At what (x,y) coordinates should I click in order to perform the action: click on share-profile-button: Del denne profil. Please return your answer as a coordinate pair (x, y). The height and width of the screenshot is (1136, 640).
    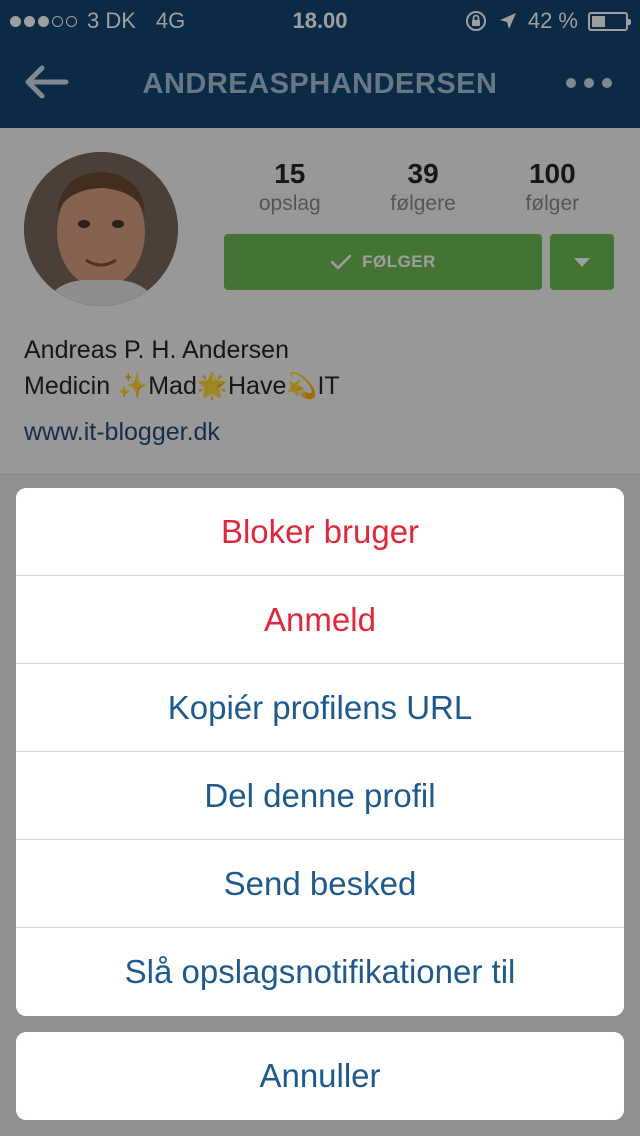
    Looking at the image, I should click on (320, 796).